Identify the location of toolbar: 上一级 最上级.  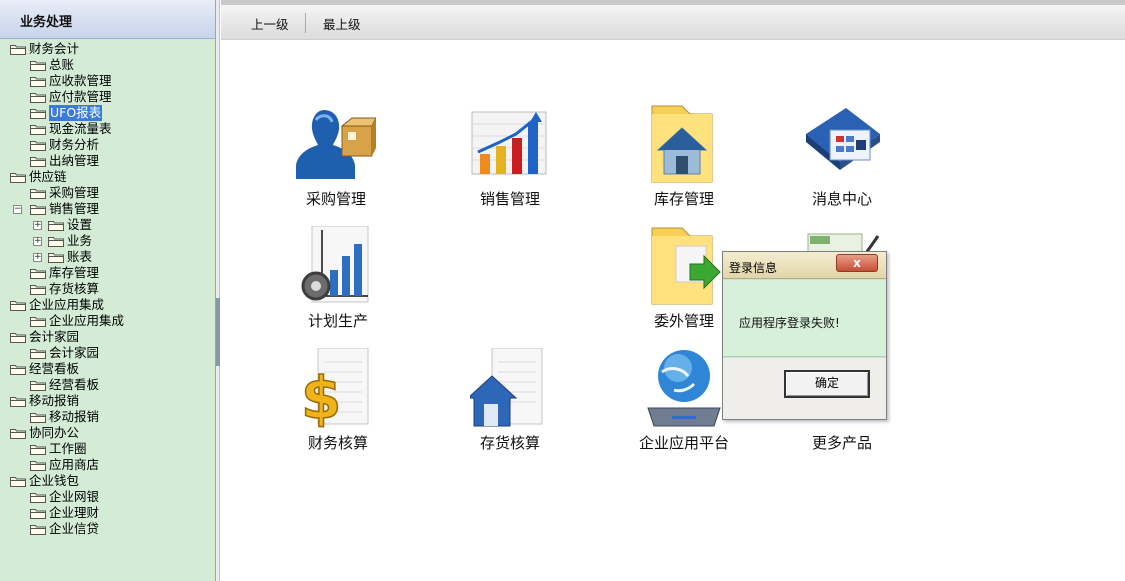
(673, 20).